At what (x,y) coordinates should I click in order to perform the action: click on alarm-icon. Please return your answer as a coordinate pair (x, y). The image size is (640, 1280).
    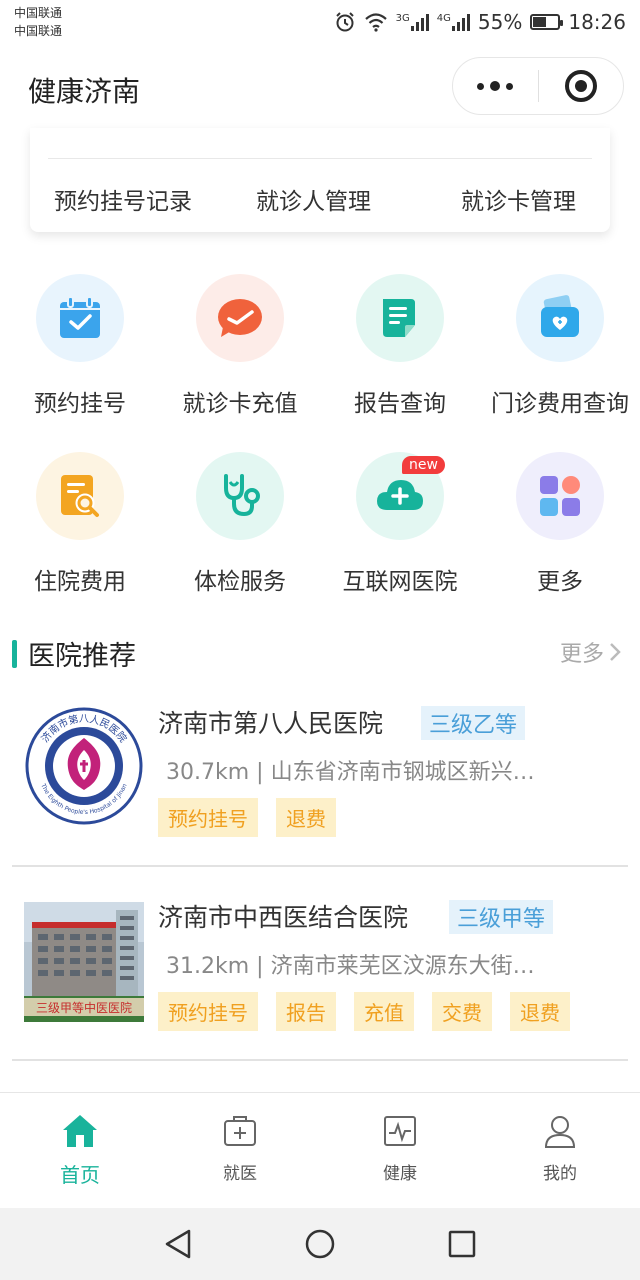
    Looking at the image, I should click on (344, 22).